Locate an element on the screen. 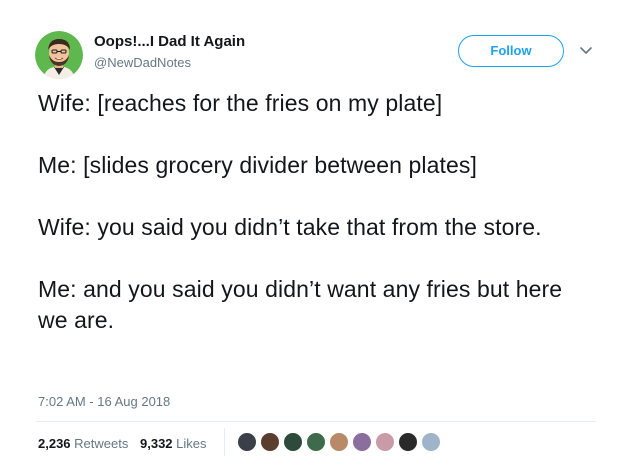 Image resolution: width=632 pixels, height=466 pixels. tweet-stats: 2,236 Retweets 9,332 Likes is located at coordinates (126, 443).